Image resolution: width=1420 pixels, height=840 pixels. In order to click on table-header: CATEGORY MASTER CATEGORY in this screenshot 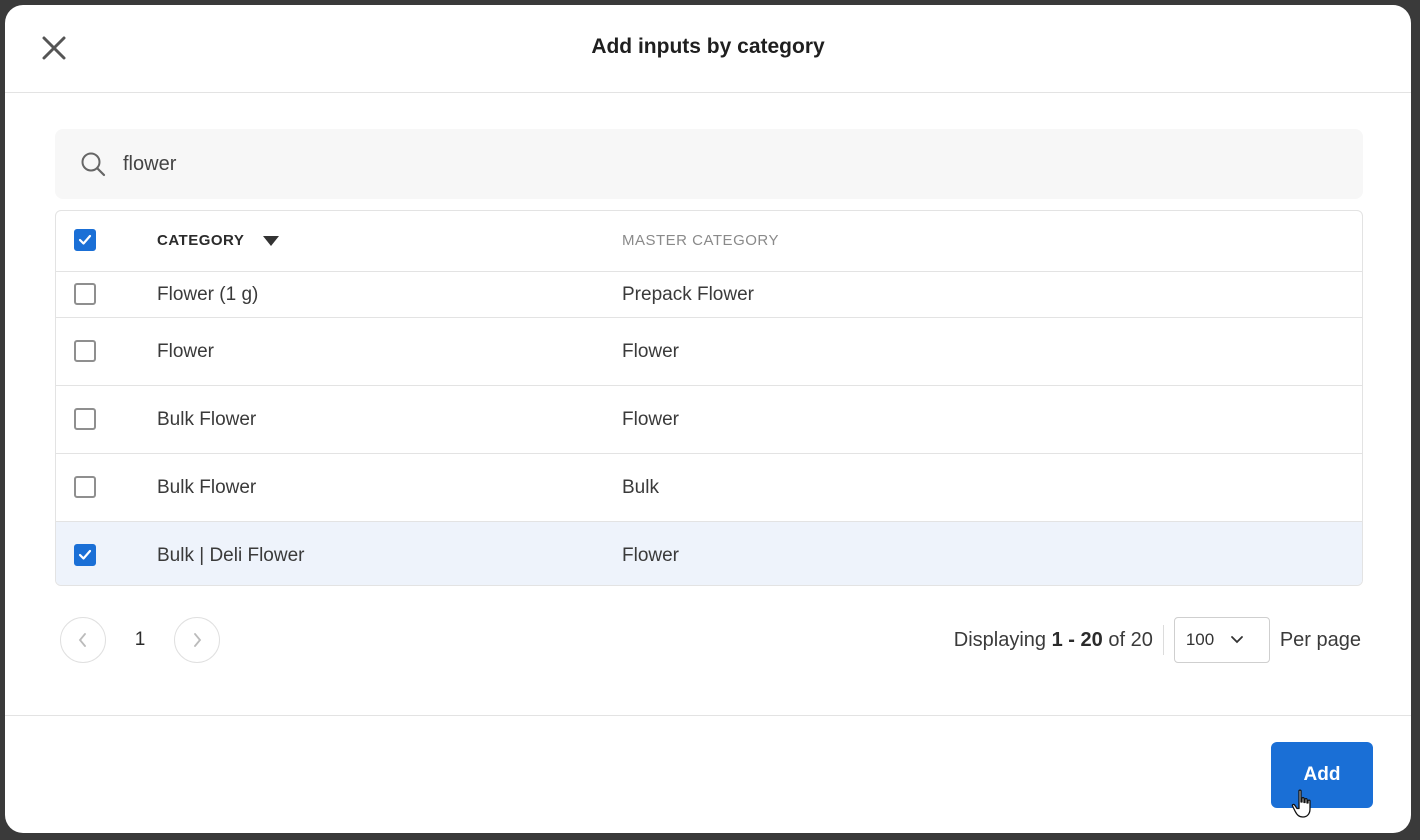, I will do `click(709, 241)`.